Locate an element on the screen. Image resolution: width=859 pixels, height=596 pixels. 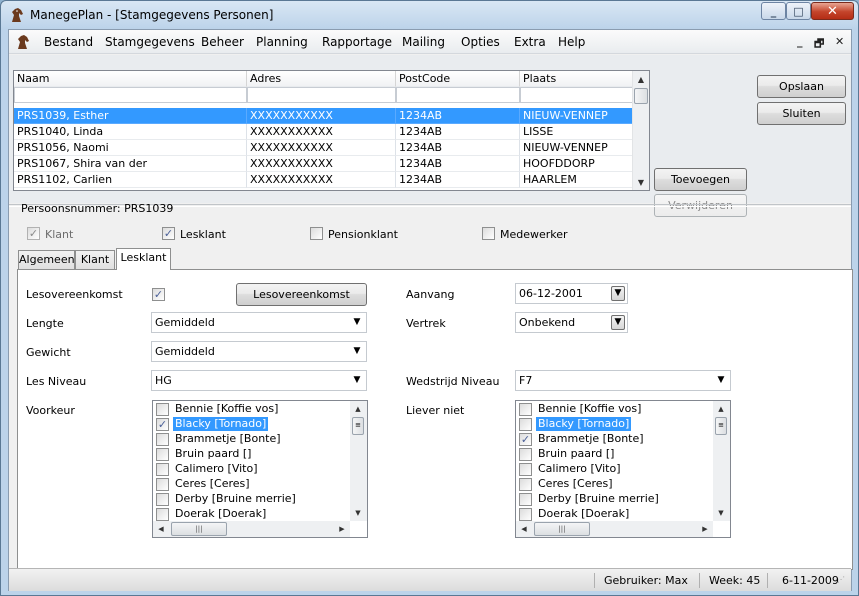
close-button: ✕ is located at coordinates (832, 11).